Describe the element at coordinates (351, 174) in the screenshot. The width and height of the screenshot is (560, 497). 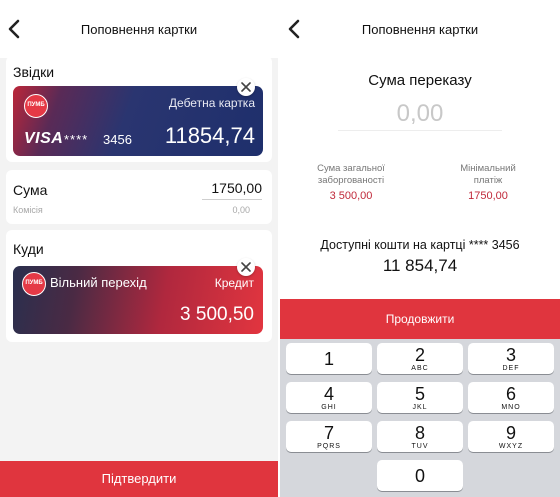
I see `total-debt-label: Сума загальної заборгованості` at that location.